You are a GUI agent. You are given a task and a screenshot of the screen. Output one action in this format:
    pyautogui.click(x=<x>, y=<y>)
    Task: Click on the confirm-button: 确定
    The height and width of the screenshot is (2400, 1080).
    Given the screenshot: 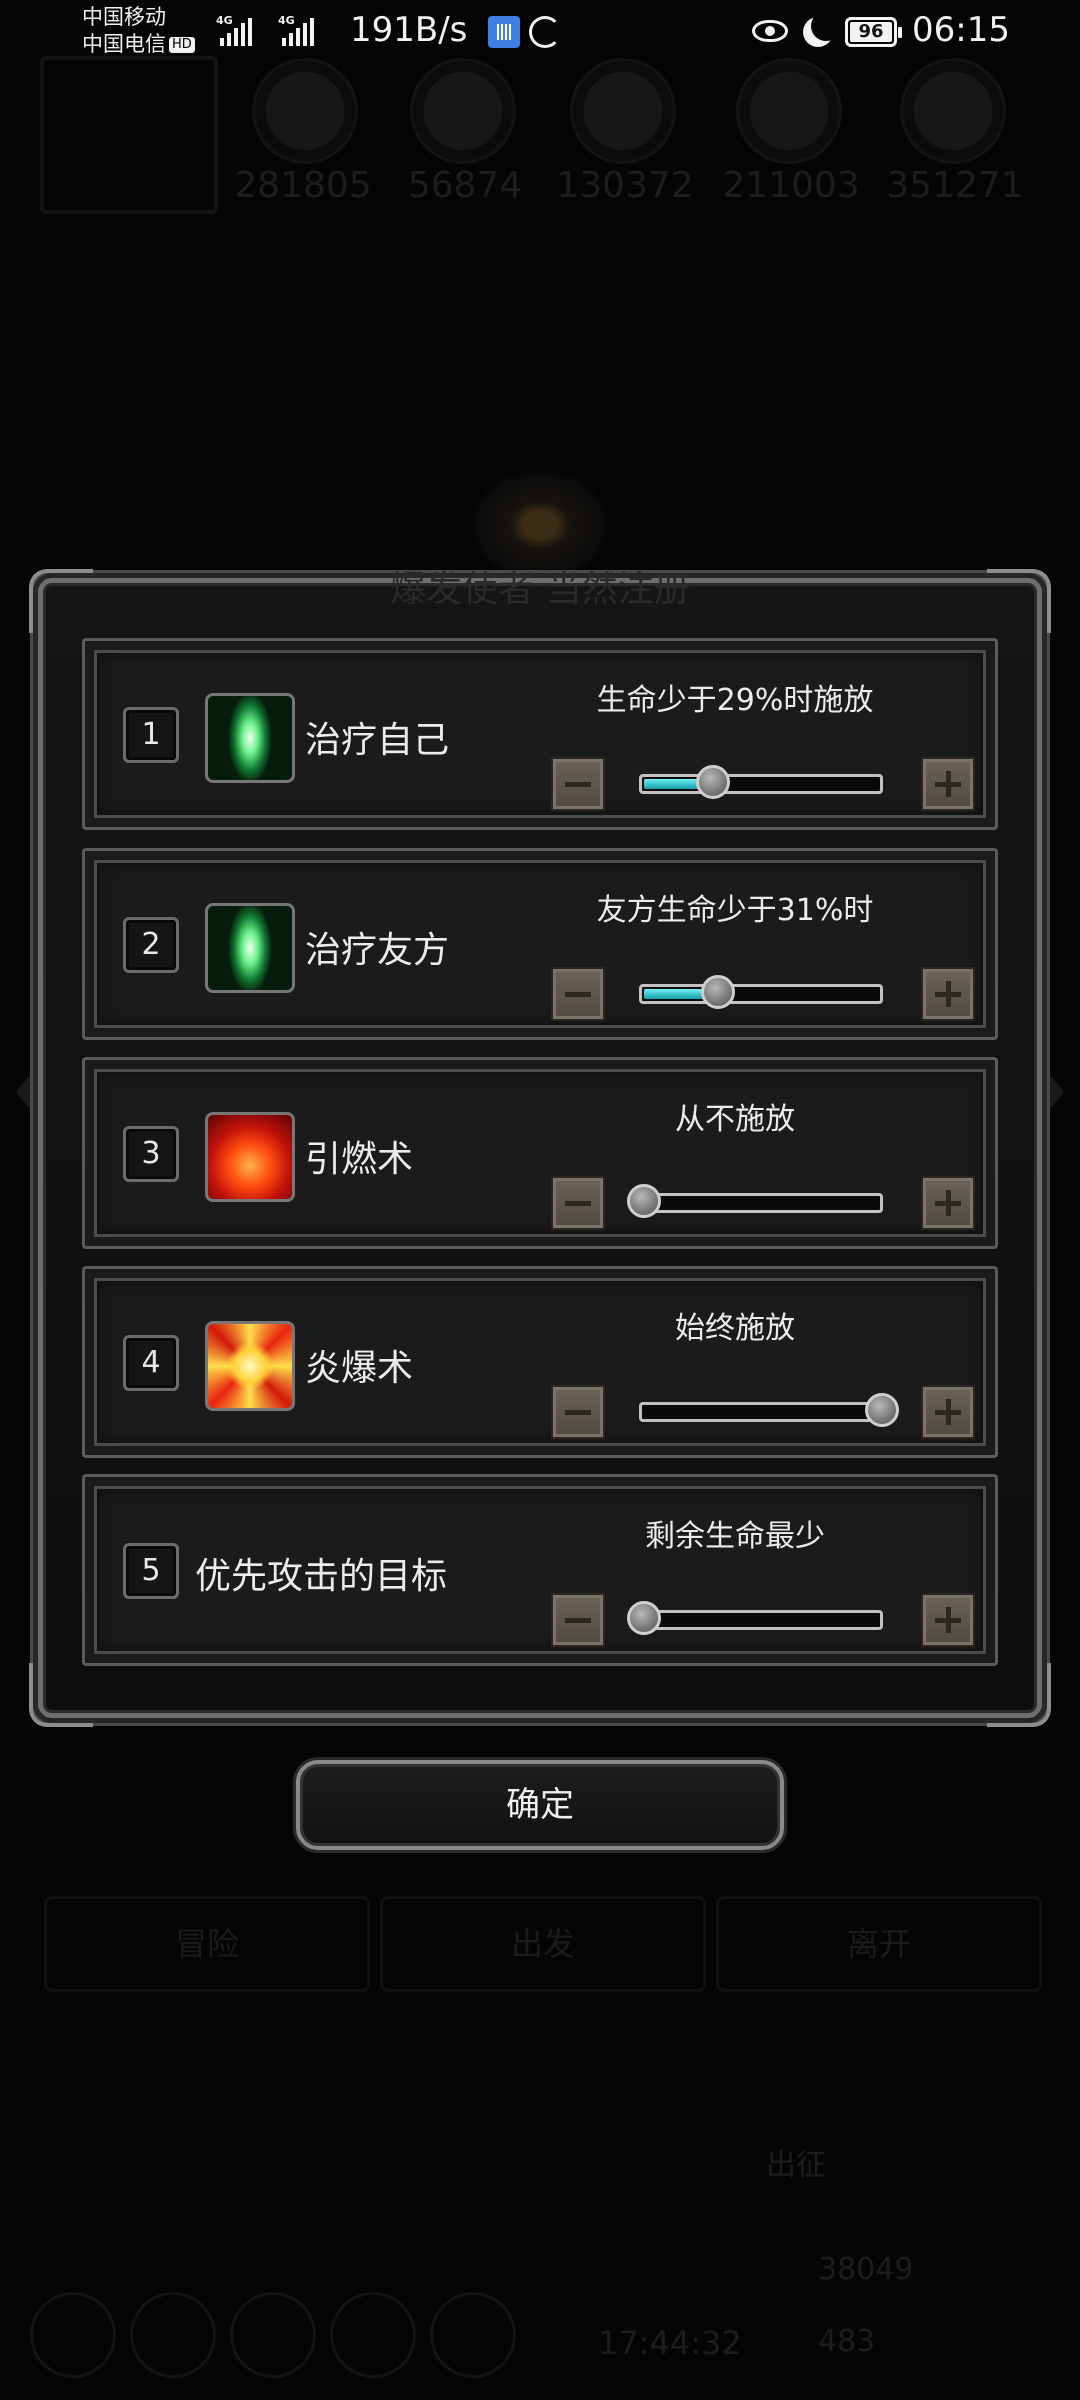 What is the action you would take?
    pyautogui.click(x=540, y=1805)
    